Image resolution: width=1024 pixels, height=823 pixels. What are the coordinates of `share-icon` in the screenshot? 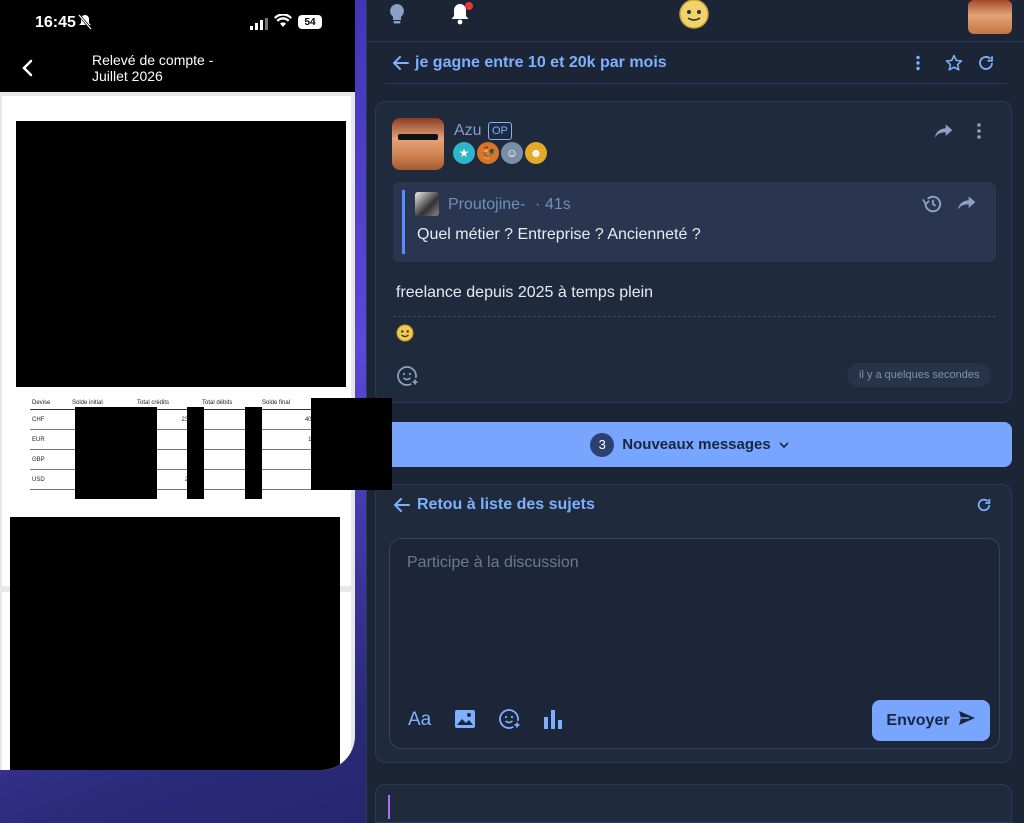 It's located at (944, 133).